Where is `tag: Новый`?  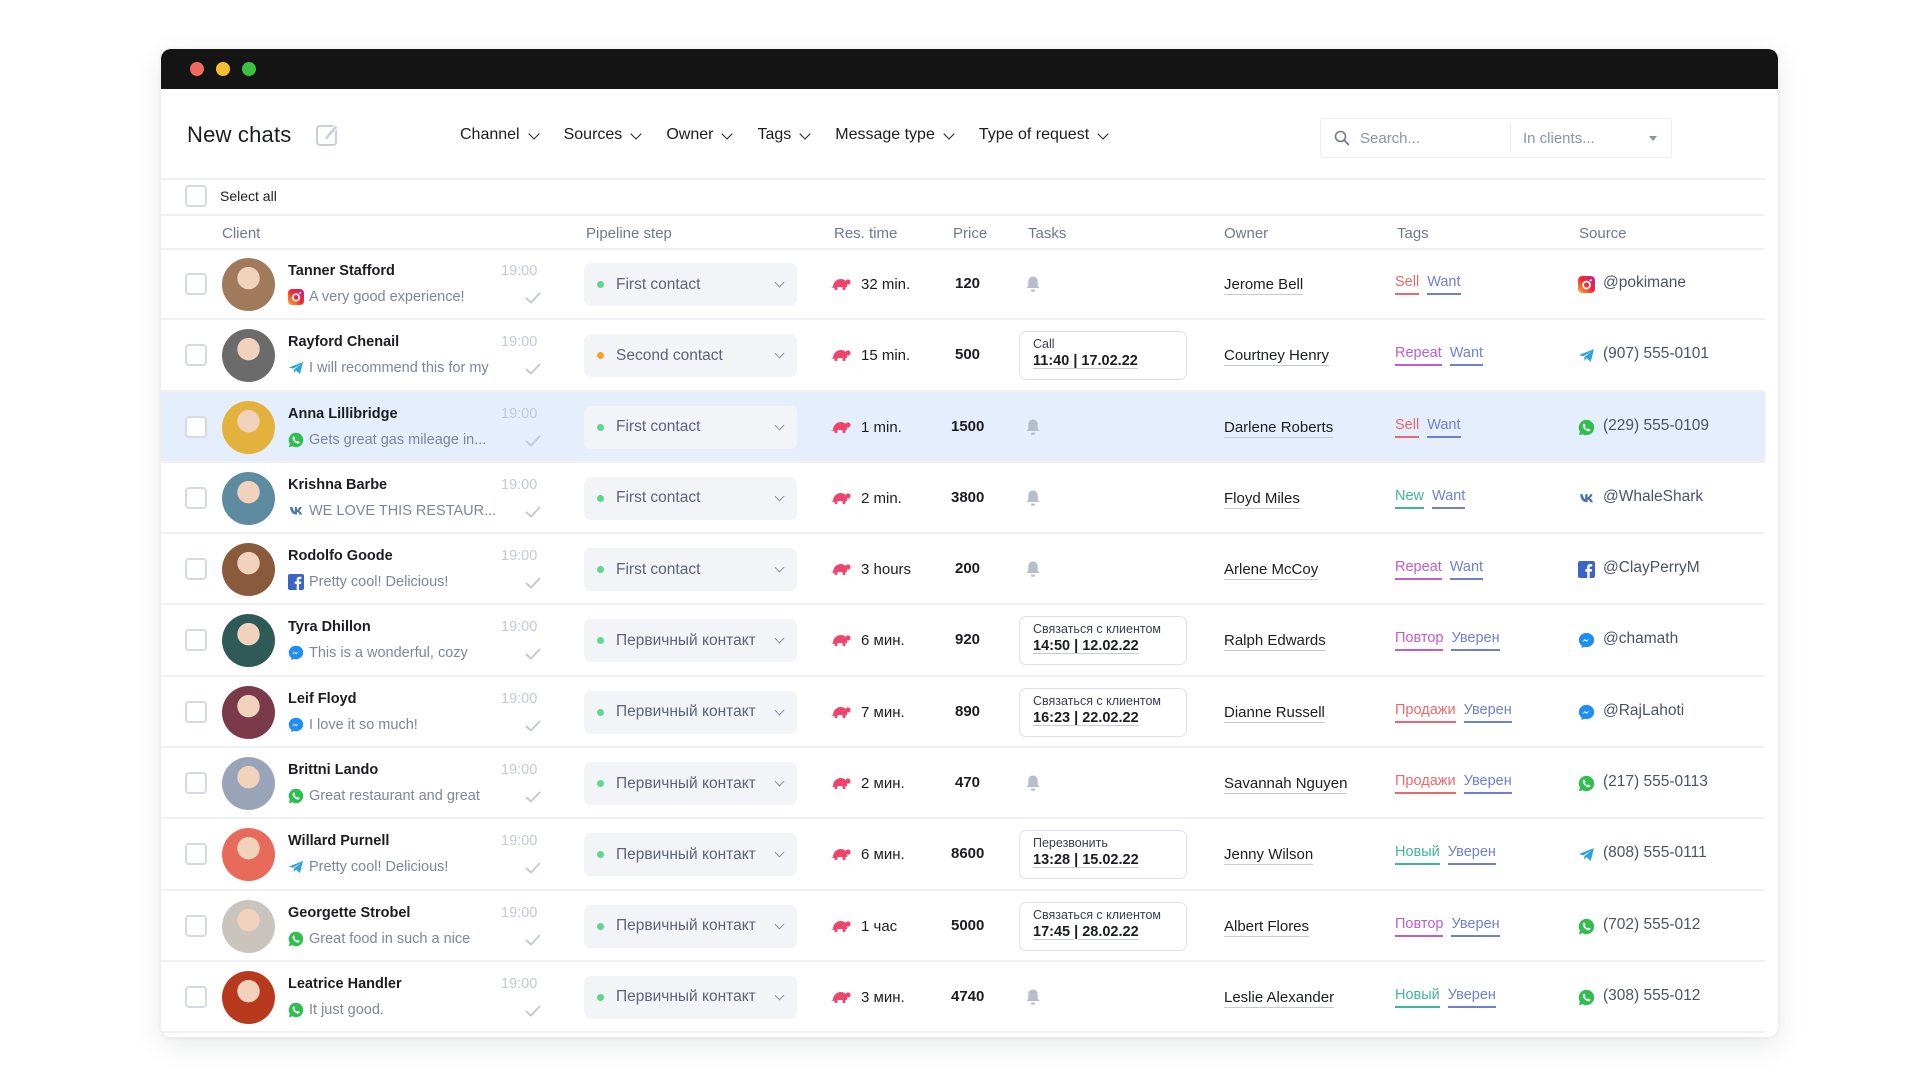 tag: Новый is located at coordinates (1417, 854).